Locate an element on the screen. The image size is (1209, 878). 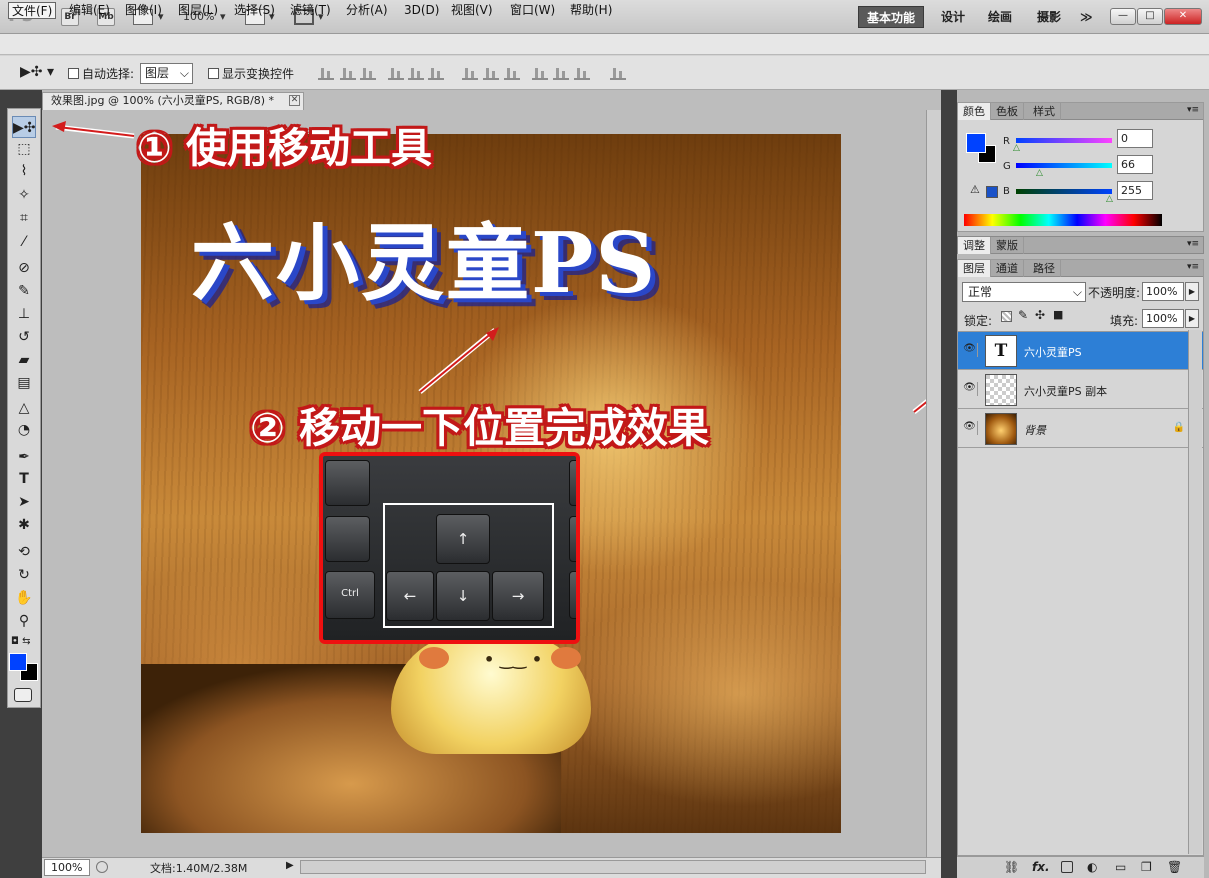
opacity-label: 不透明度: is located at coordinates (1114, 293).